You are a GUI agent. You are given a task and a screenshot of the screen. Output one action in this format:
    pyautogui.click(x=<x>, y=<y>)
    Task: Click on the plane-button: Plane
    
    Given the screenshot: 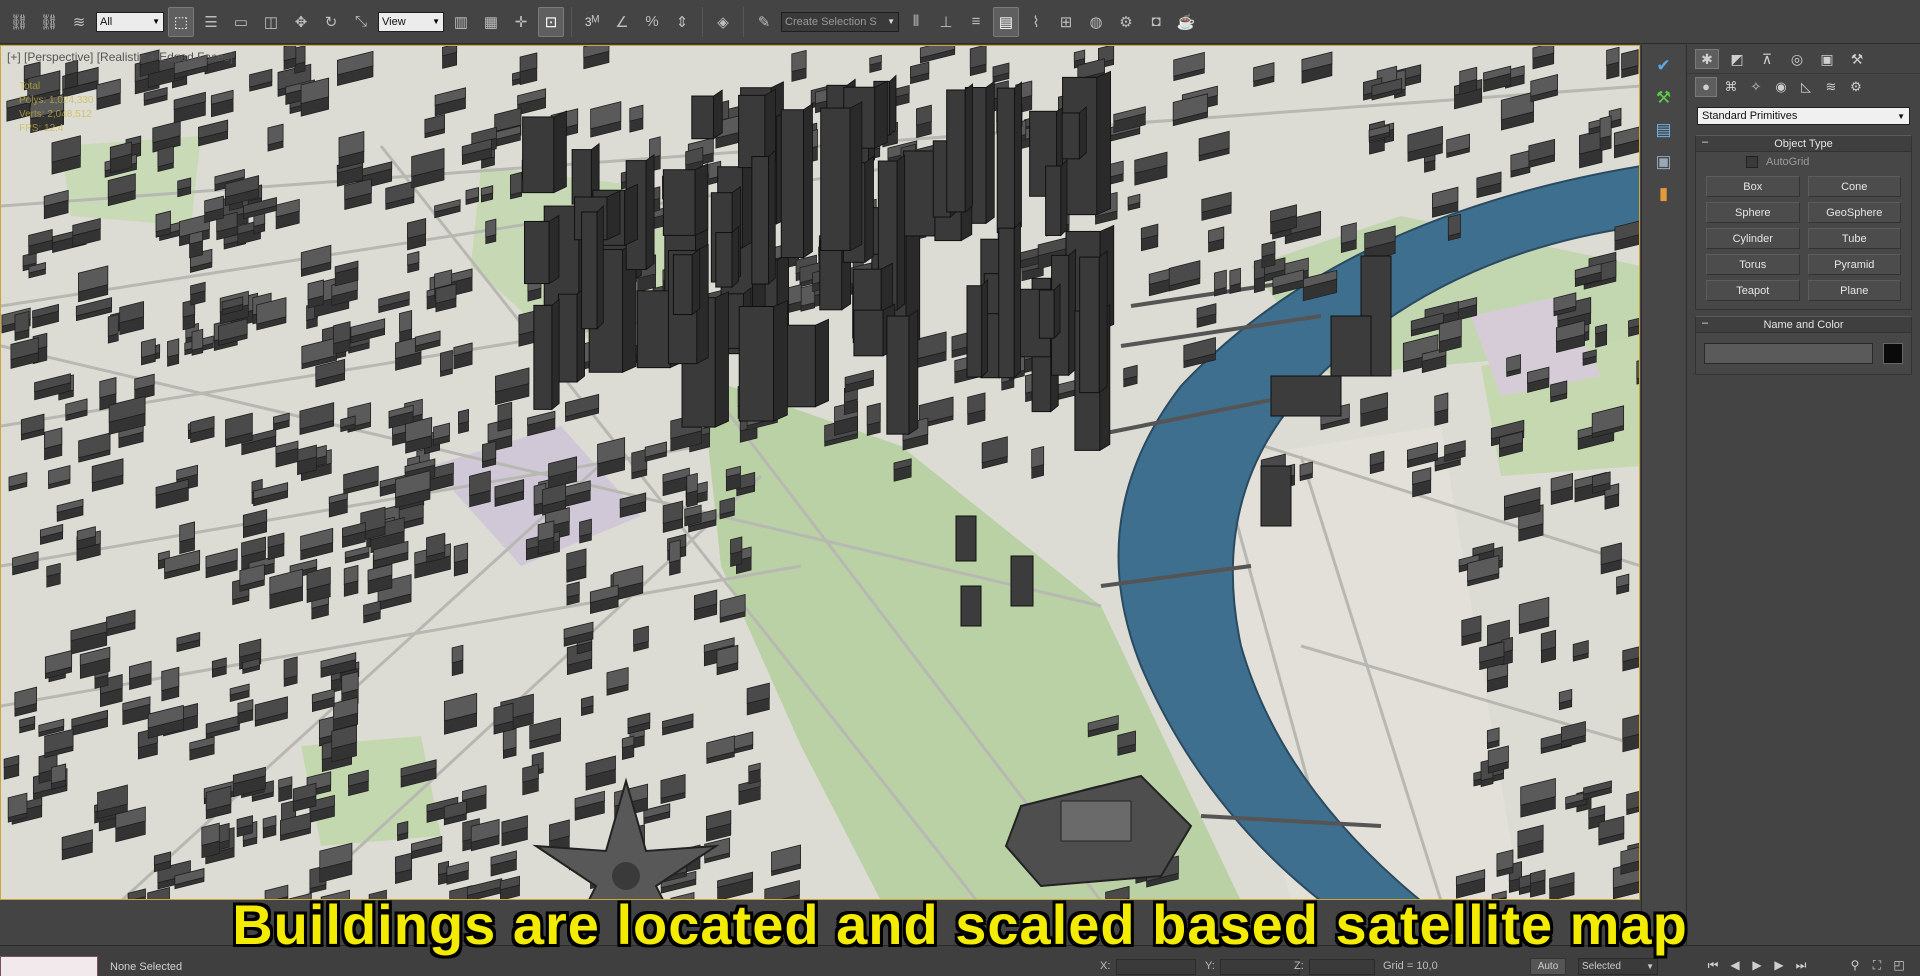 What is the action you would take?
    pyautogui.click(x=1854, y=290)
    